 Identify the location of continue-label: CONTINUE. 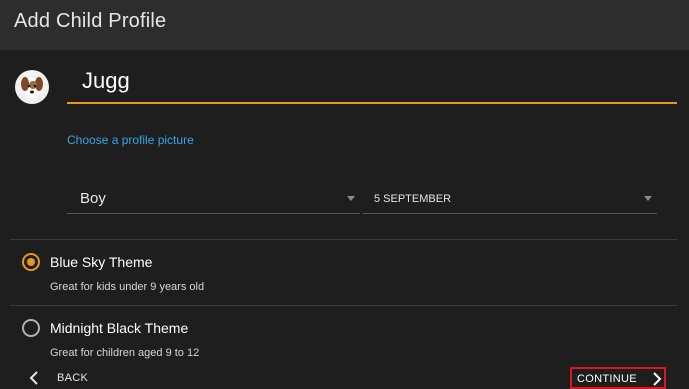
(607, 379).